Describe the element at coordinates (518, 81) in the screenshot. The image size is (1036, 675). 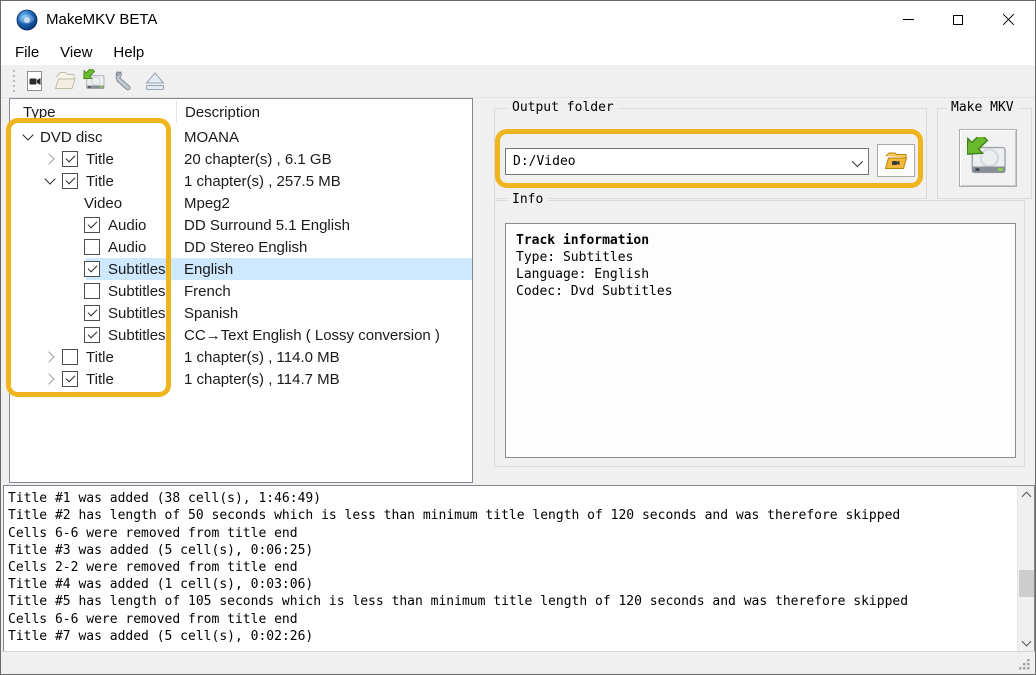
I see `toolbar` at that location.